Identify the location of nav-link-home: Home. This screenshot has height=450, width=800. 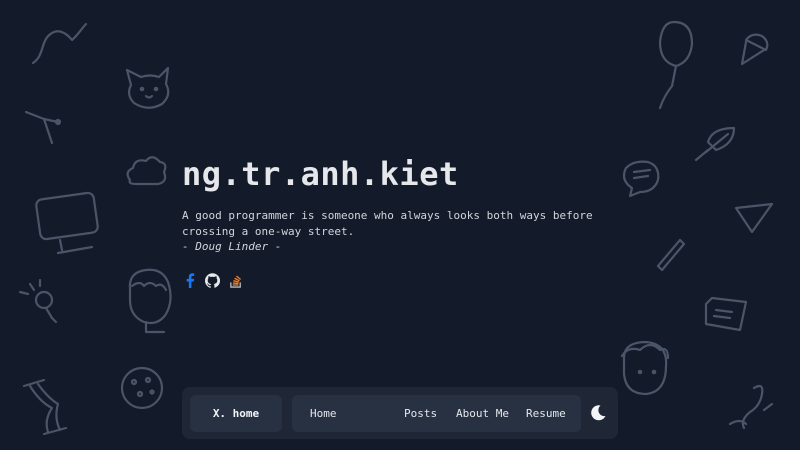
(323, 413).